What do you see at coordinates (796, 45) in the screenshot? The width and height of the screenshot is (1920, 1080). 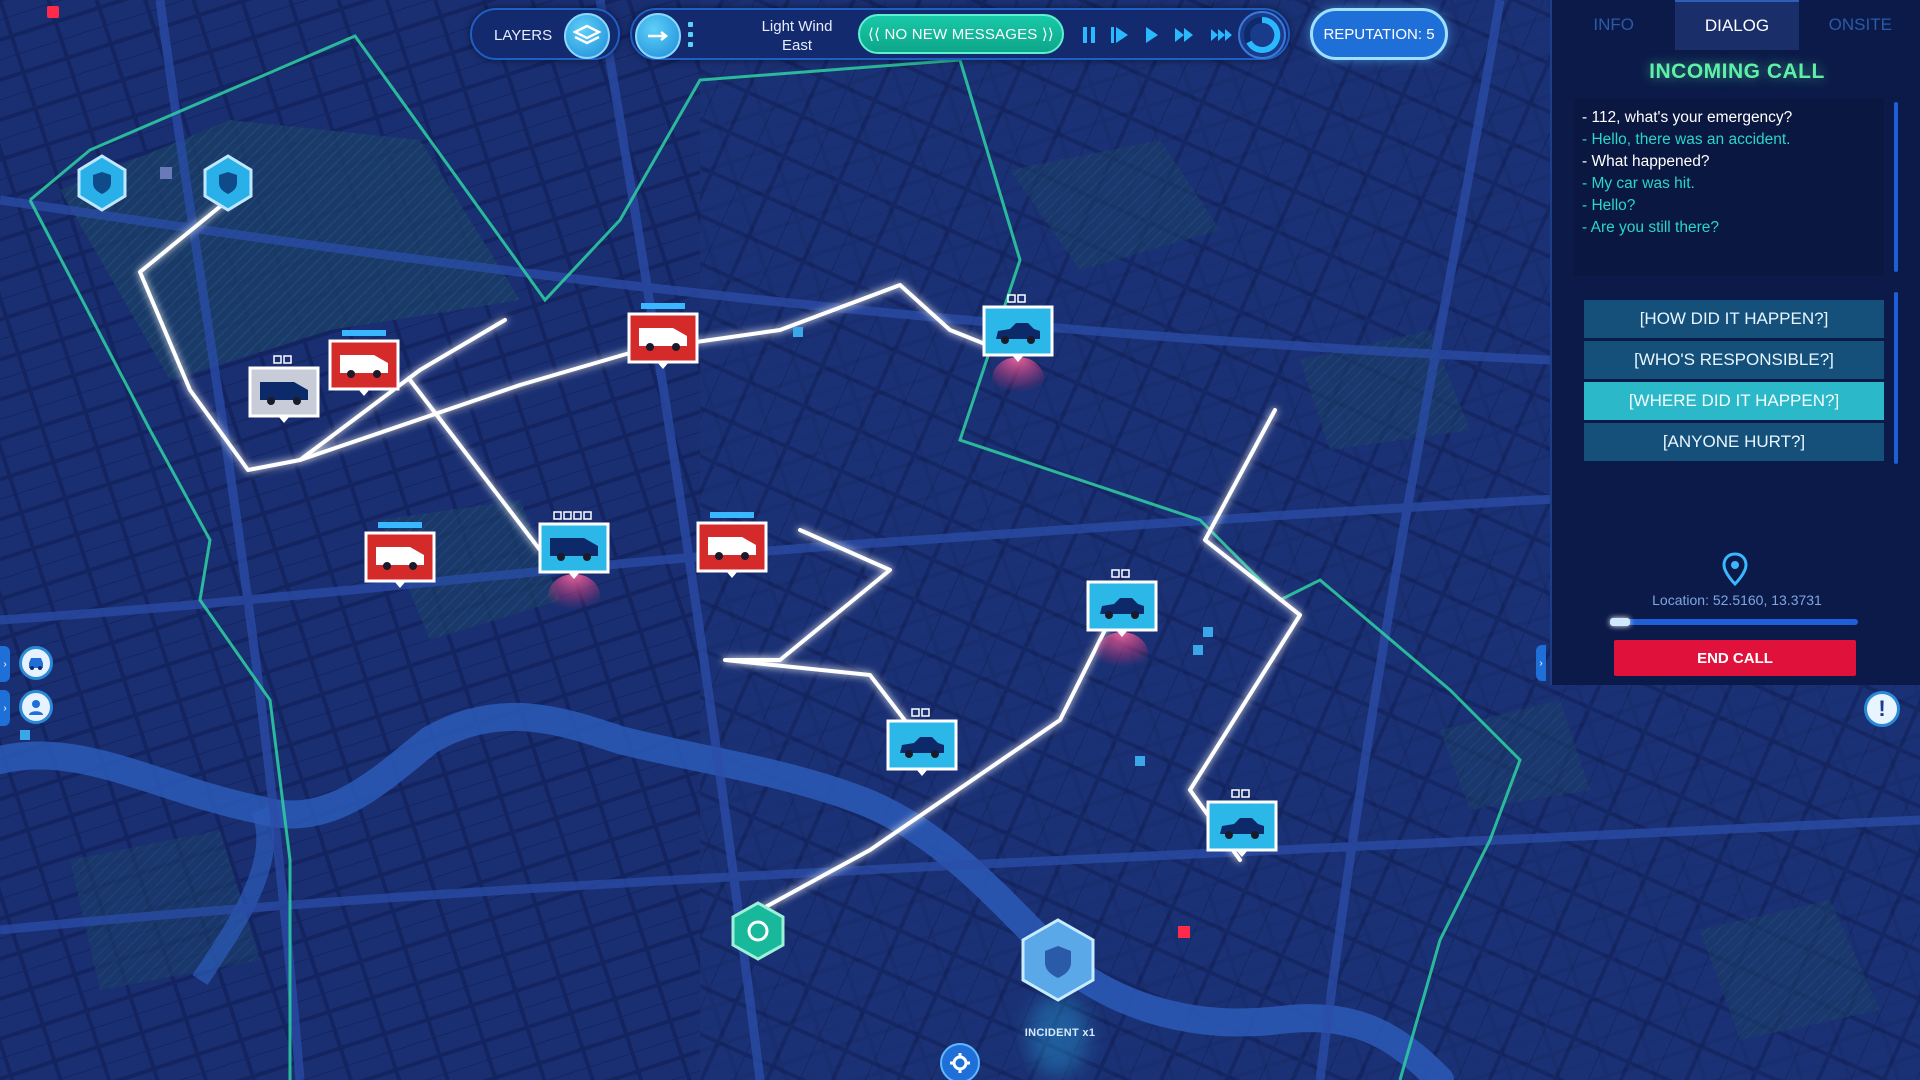 I see `wind-direction-text: East` at bounding box center [796, 45].